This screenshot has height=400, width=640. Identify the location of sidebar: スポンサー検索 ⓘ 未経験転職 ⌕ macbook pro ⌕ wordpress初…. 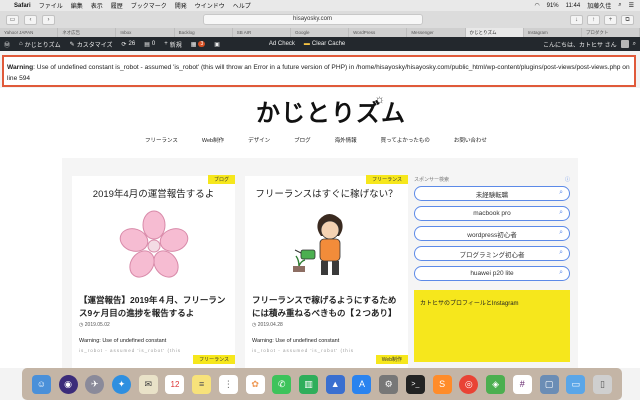
(492, 269).